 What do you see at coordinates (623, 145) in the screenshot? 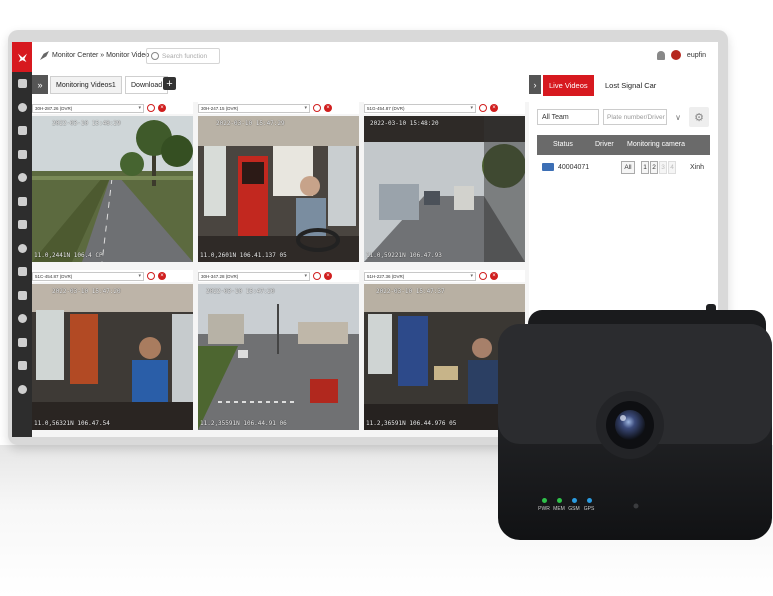
I see `table-header: Status Driver Monitoring camera` at bounding box center [623, 145].